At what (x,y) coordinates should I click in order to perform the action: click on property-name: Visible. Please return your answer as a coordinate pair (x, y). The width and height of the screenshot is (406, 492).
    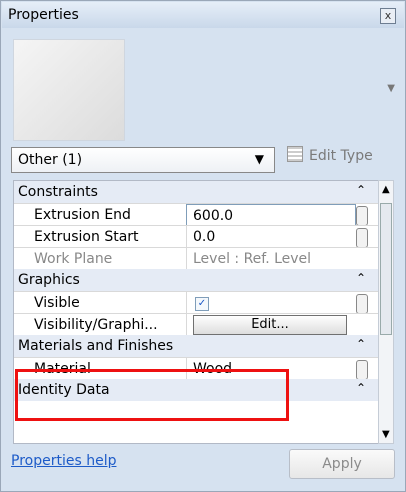
    Looking at the image, I should click on (57, 303).